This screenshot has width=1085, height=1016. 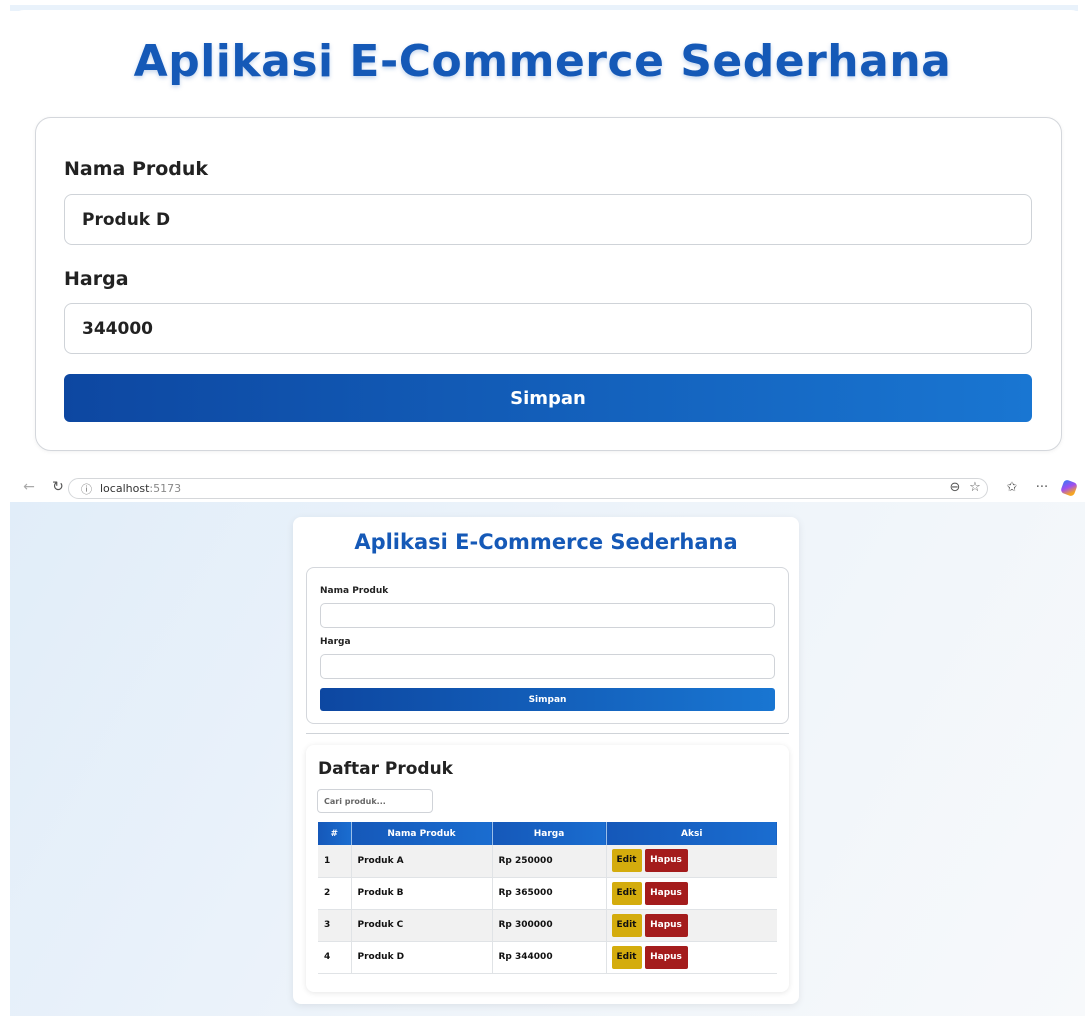 What do you see at coordinates (975, 487) in the screenshot?
I see `star-icon: ☆` at bounding box center [975, 487].